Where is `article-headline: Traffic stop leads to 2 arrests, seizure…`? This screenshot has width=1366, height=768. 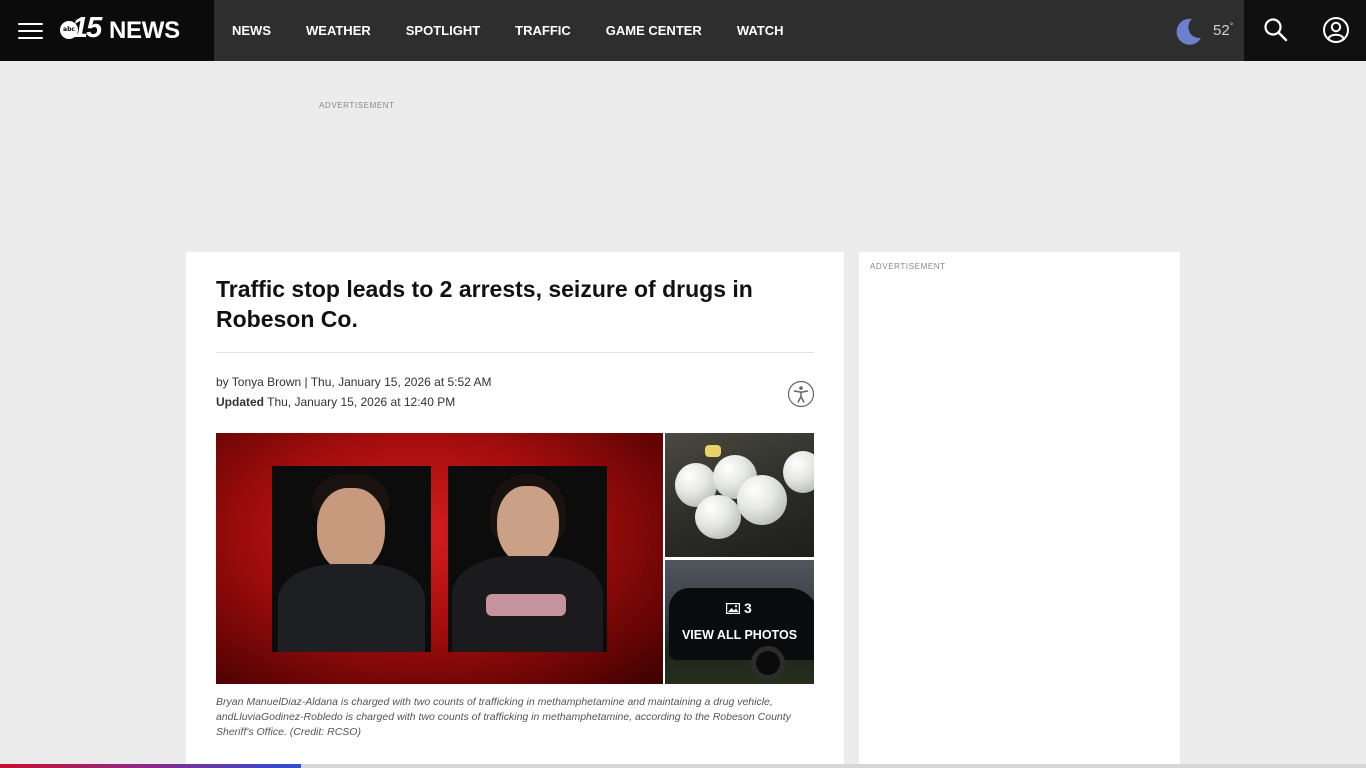 article-headline: Traffic stop leads to 2 arrests, seizure… is located at coordinates (484, 304).